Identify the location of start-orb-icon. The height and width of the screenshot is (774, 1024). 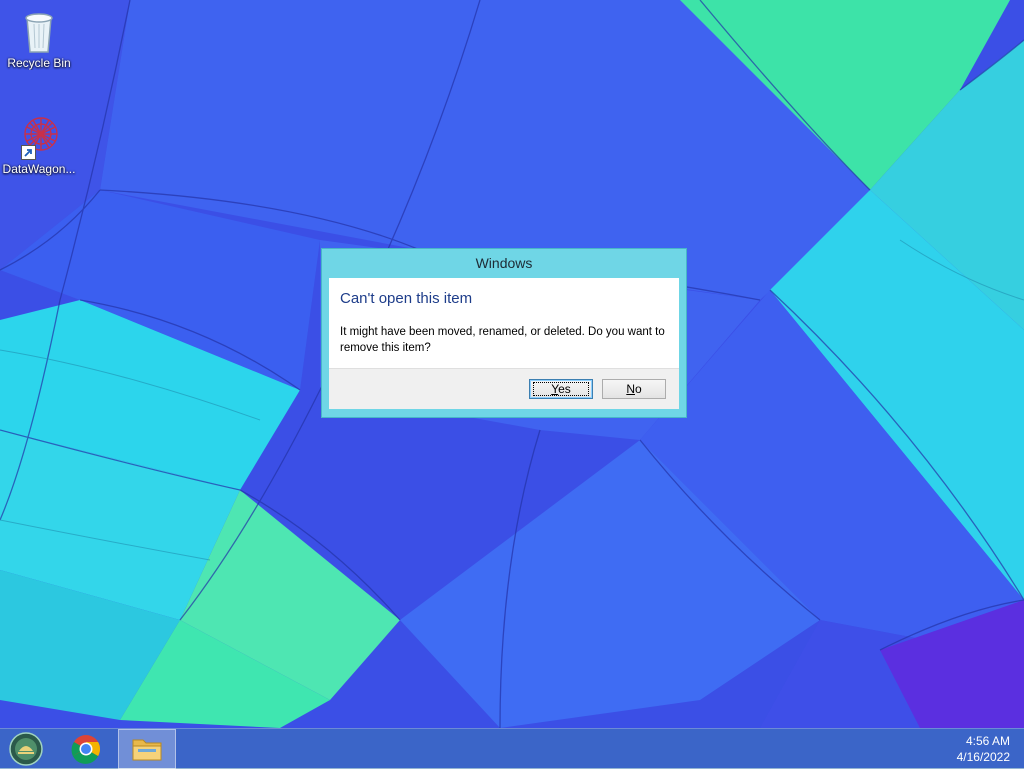
(26, 749).